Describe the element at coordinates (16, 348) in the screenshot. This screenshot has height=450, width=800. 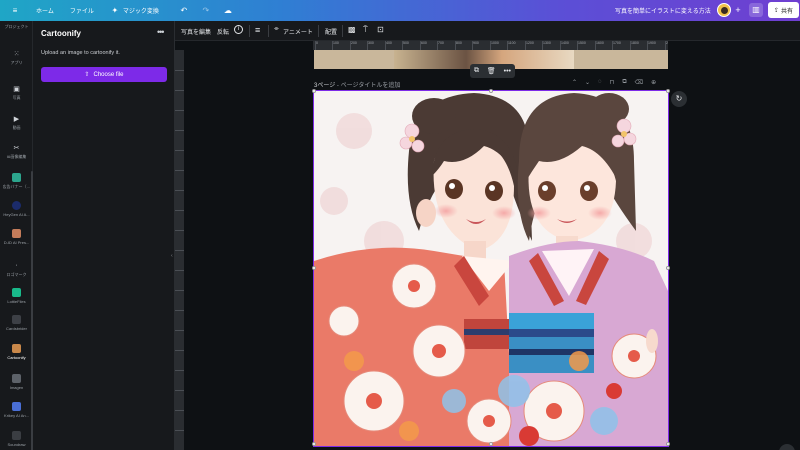
I see `cartoonify-icon` at that location.